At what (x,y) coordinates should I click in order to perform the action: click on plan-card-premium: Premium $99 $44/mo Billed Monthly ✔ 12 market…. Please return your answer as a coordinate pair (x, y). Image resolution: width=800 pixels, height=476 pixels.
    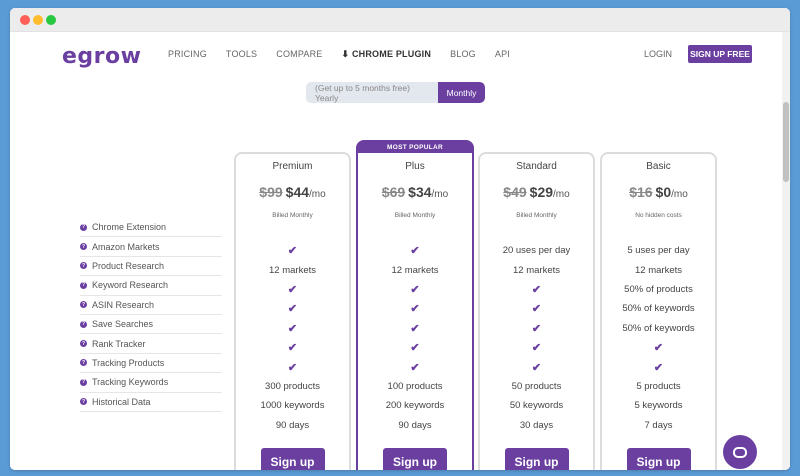
    Looking at the image, I should click on (292, 311).